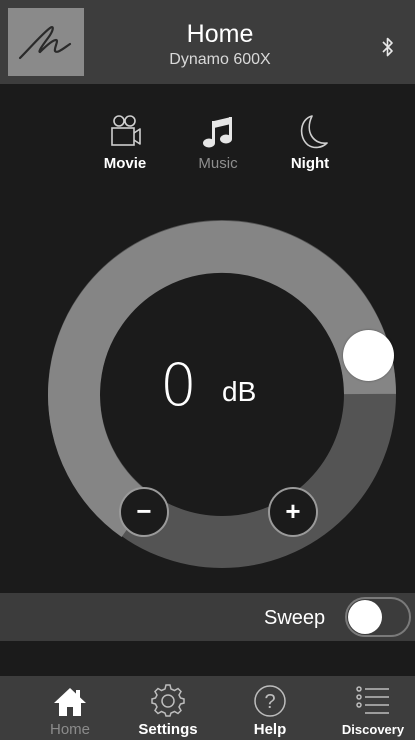 The height and width of the screenshot is (740, 415). Describe the element at coordinates (314, 132) in the screenshot. I see `crescent-moon-icon` at that location.